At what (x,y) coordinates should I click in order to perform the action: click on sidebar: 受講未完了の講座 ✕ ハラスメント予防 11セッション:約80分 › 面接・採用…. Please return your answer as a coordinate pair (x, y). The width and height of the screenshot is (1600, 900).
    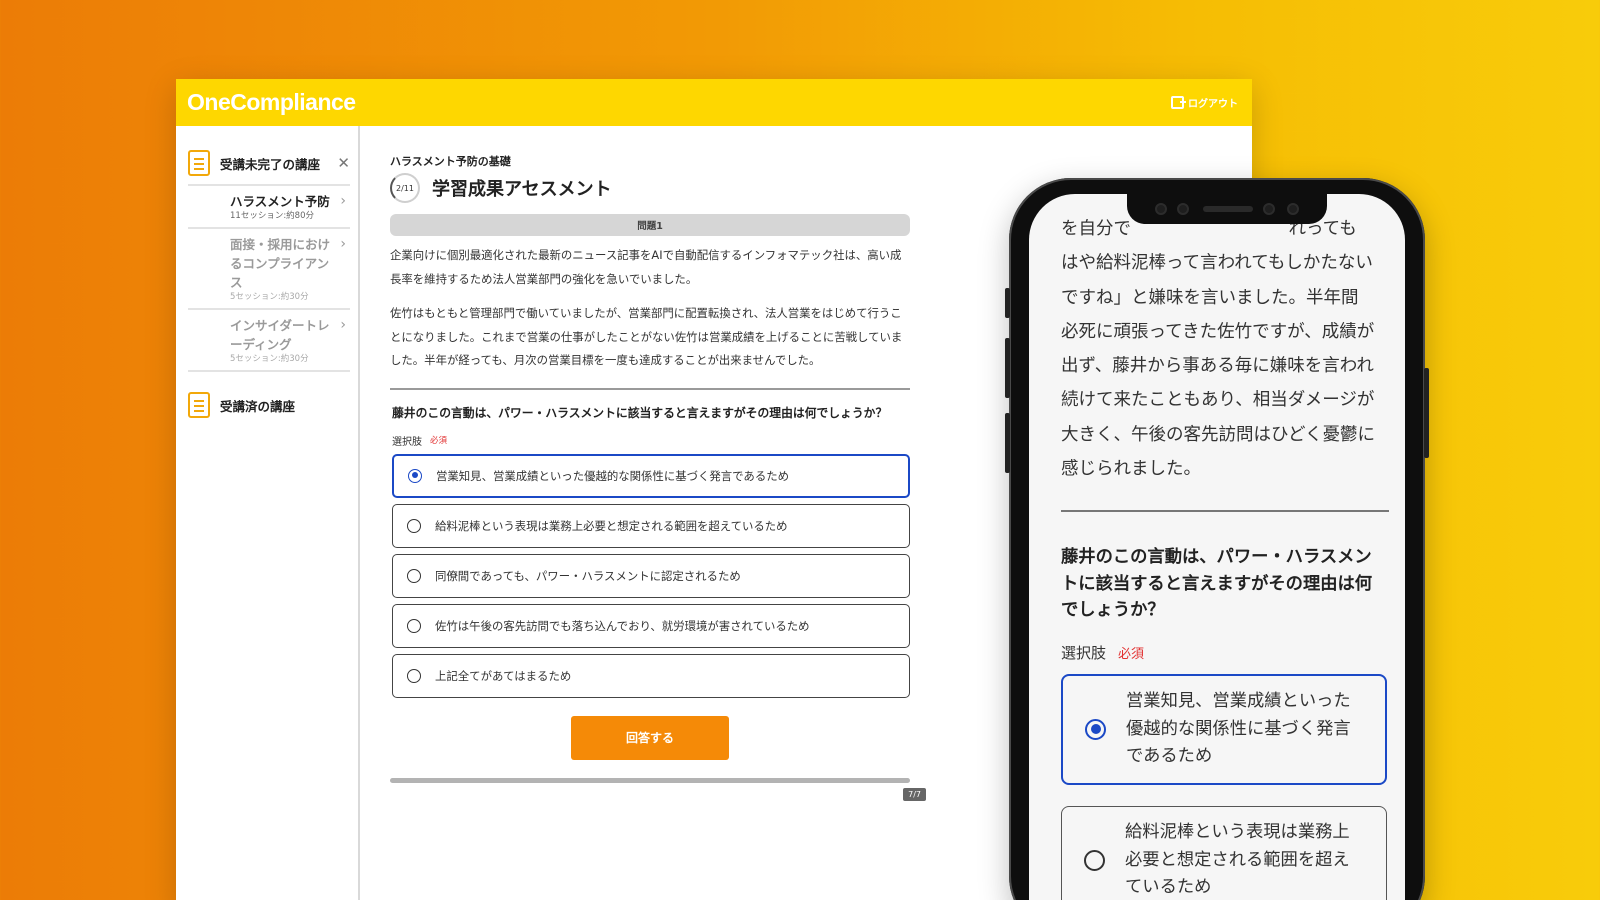
    Looking at the image, I should click on (268, 513).